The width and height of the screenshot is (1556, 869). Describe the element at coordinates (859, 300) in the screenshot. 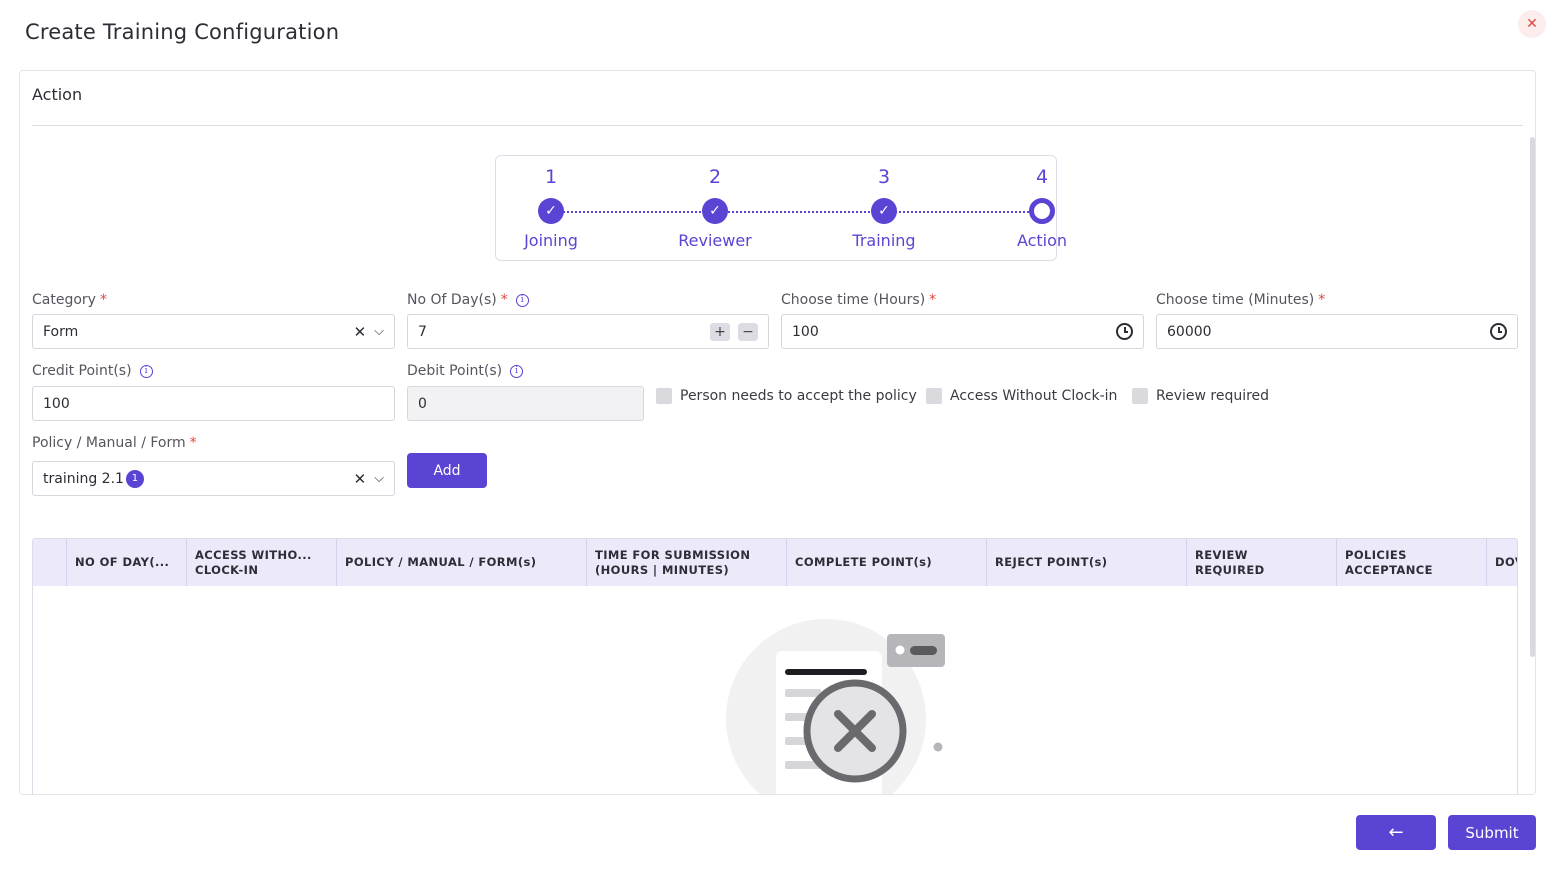

I see `hours-label: Choose time (Hours) *` at that location.